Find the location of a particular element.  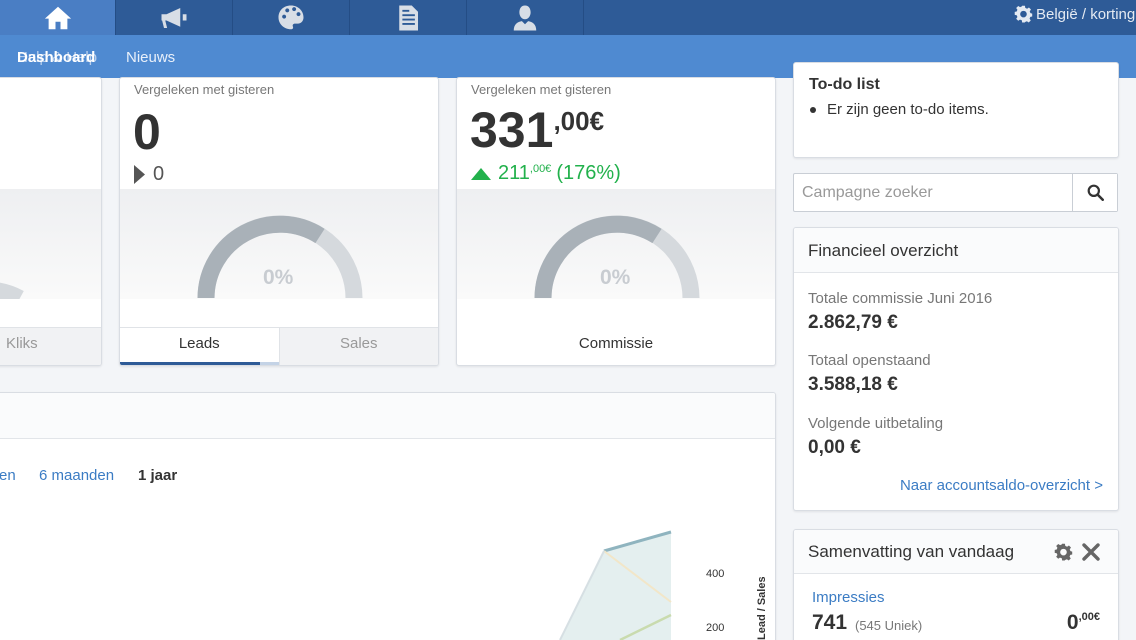

impressions-value: 741 is located at coordinates (830, 622).